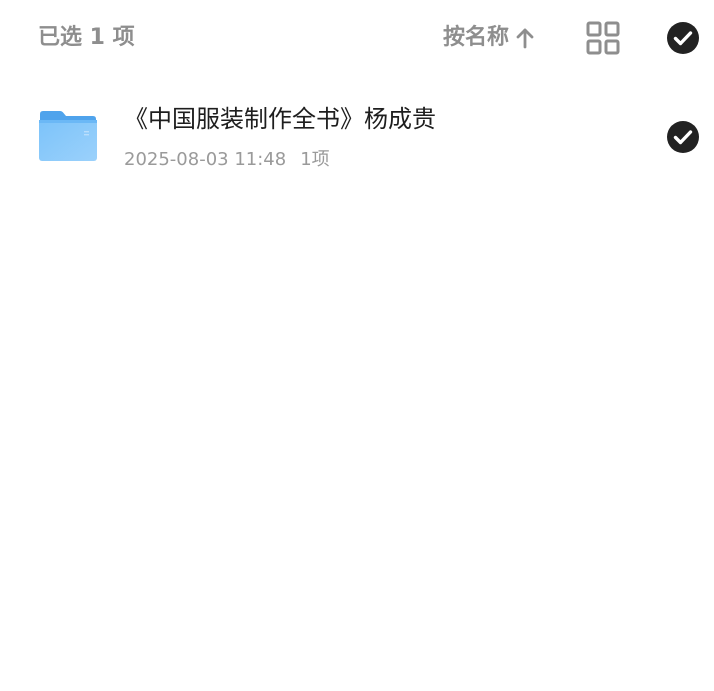 The width and height of the screenshot is (714, 691). What do you see at coordinates (525, 38) in the screenshot?
I see `arrow-up-icon` at bounding box center [525, 38].